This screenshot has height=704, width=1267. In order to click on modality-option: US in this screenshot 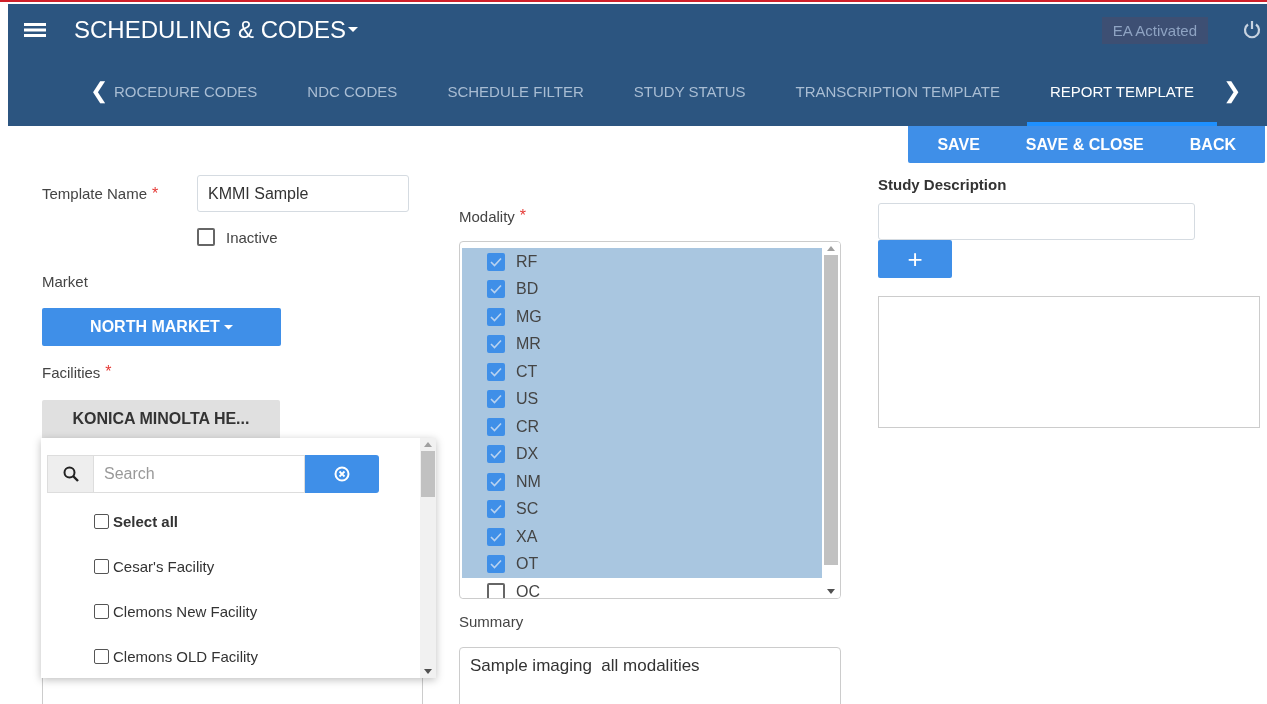, I will do `click(642, 399)`.